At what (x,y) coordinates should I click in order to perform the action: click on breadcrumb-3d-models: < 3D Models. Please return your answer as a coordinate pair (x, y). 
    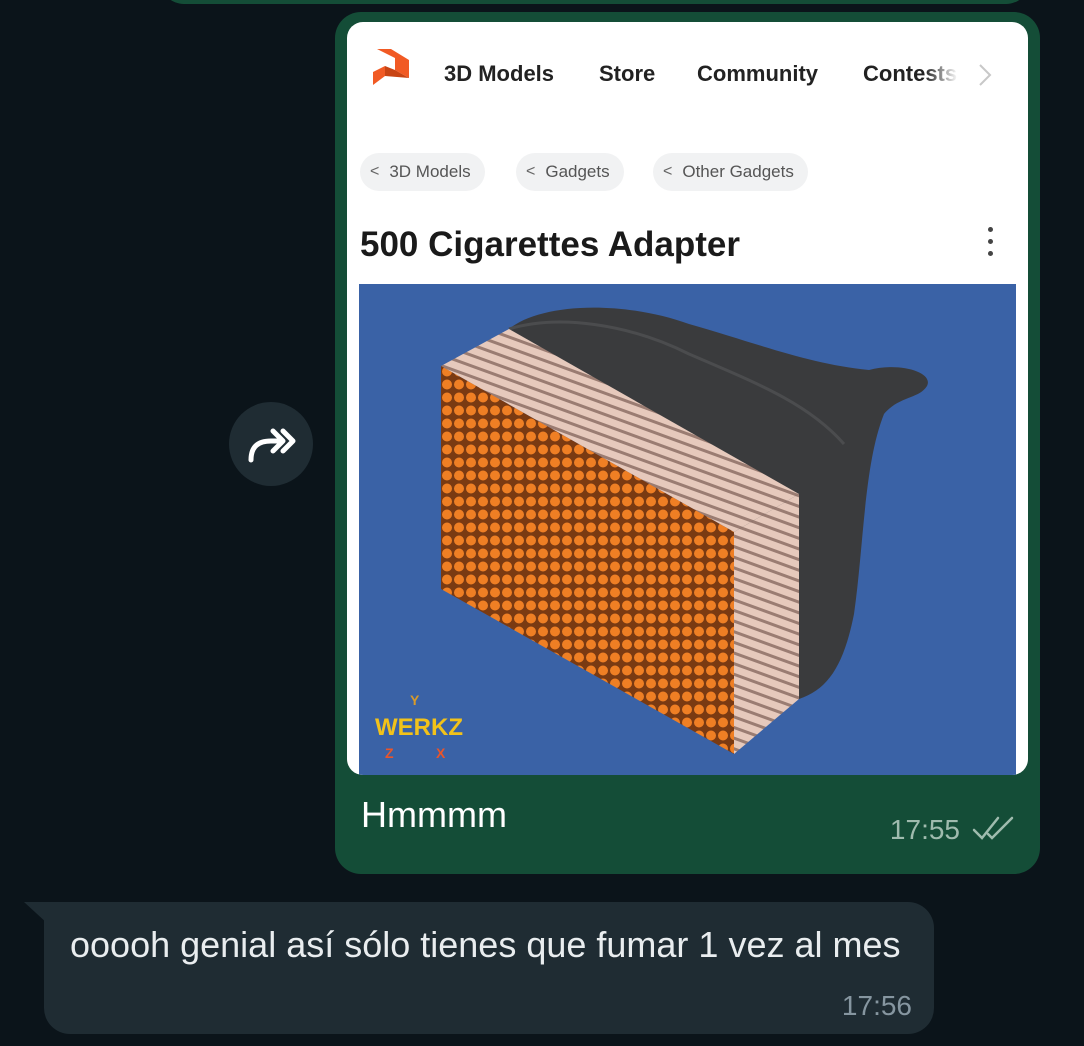
    Looking at the image, I should click on (422, 172).